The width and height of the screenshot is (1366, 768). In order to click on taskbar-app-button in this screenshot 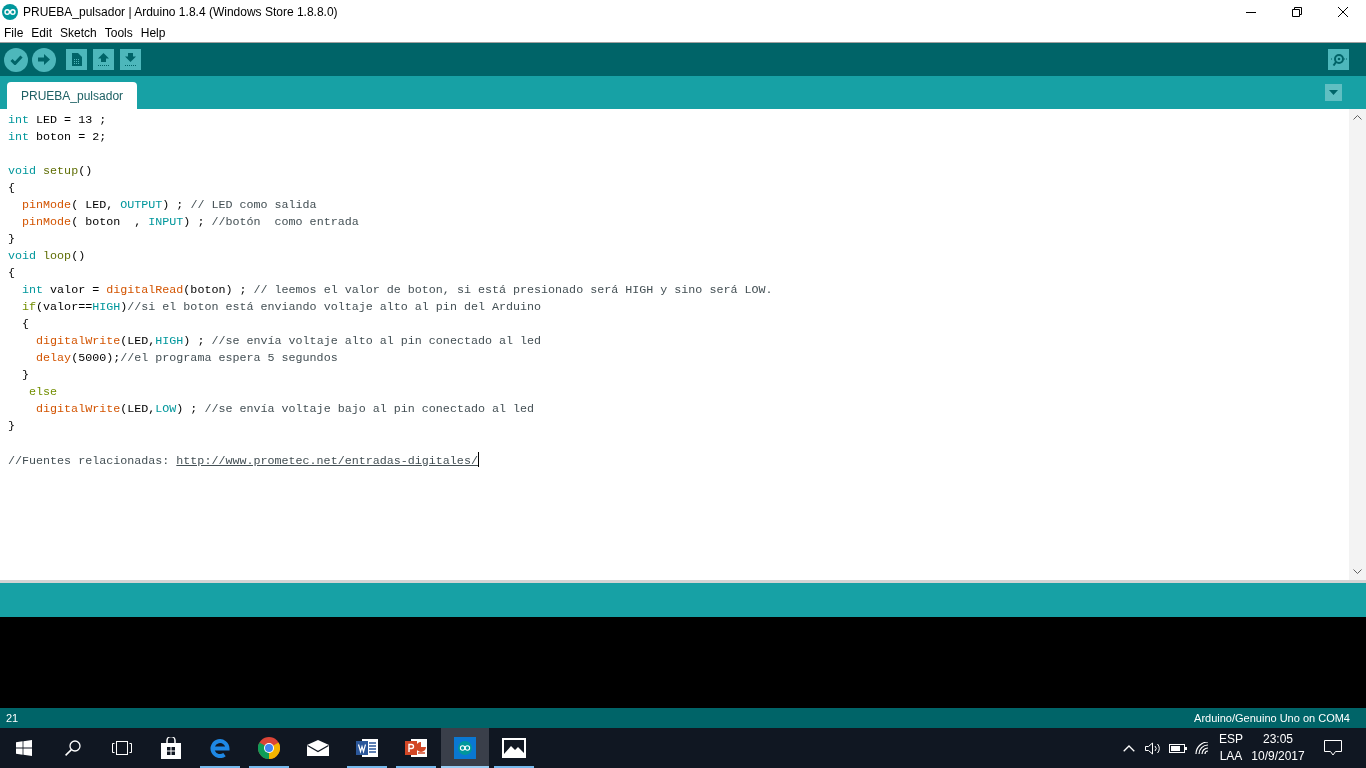, I will do `click(465, 748)`.